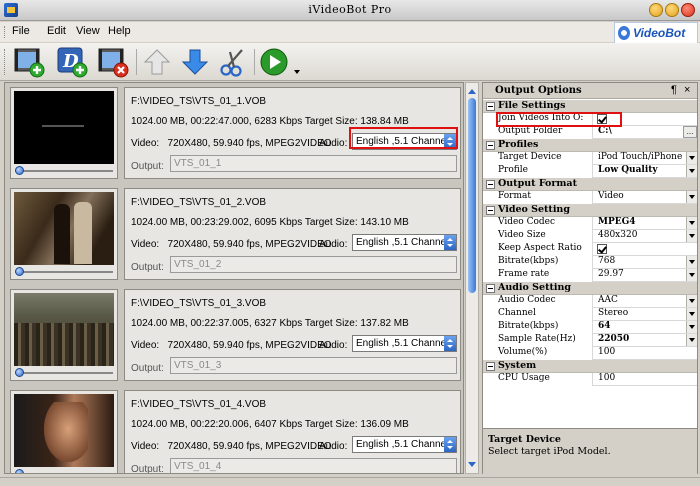 The image size is (700, 486). Describe the element at coordinates (590, 340) in the screenshot. I see `prop-sample-rate: Sample Rate(Hz) 22050` at that location.